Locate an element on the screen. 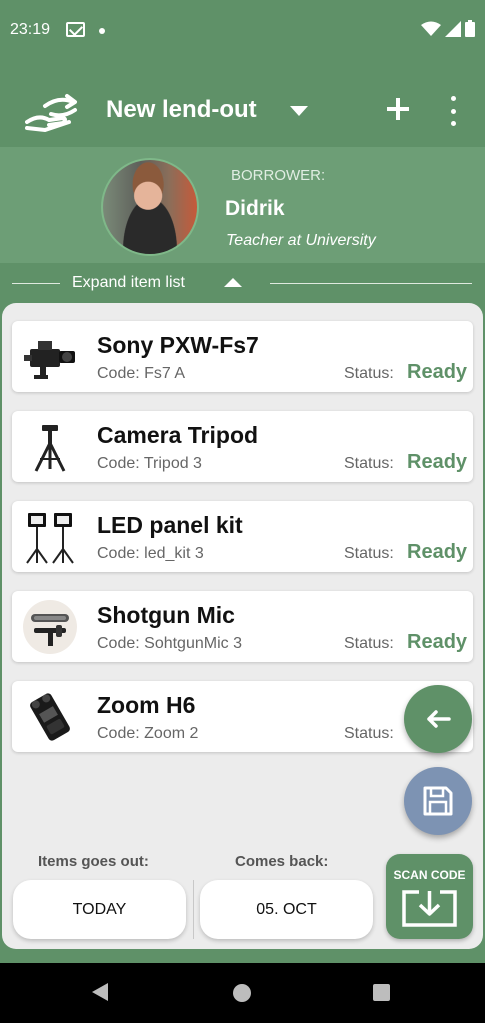 The height and width of the screenshot is (1023, 485). chevron-down-icon is located at coordinates (299, 111).